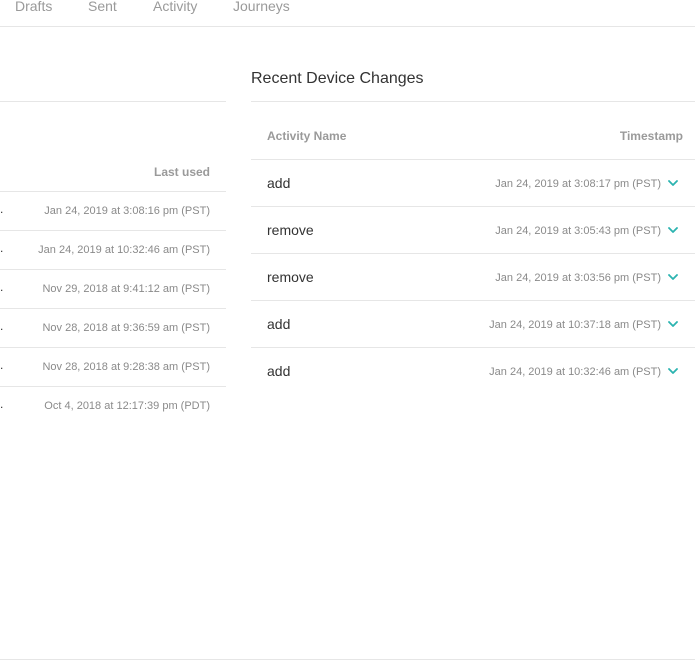  What do you see at coordinates (347, 659) in the screenshot?
I see `footer-divider` at bounding box center [347, 659].